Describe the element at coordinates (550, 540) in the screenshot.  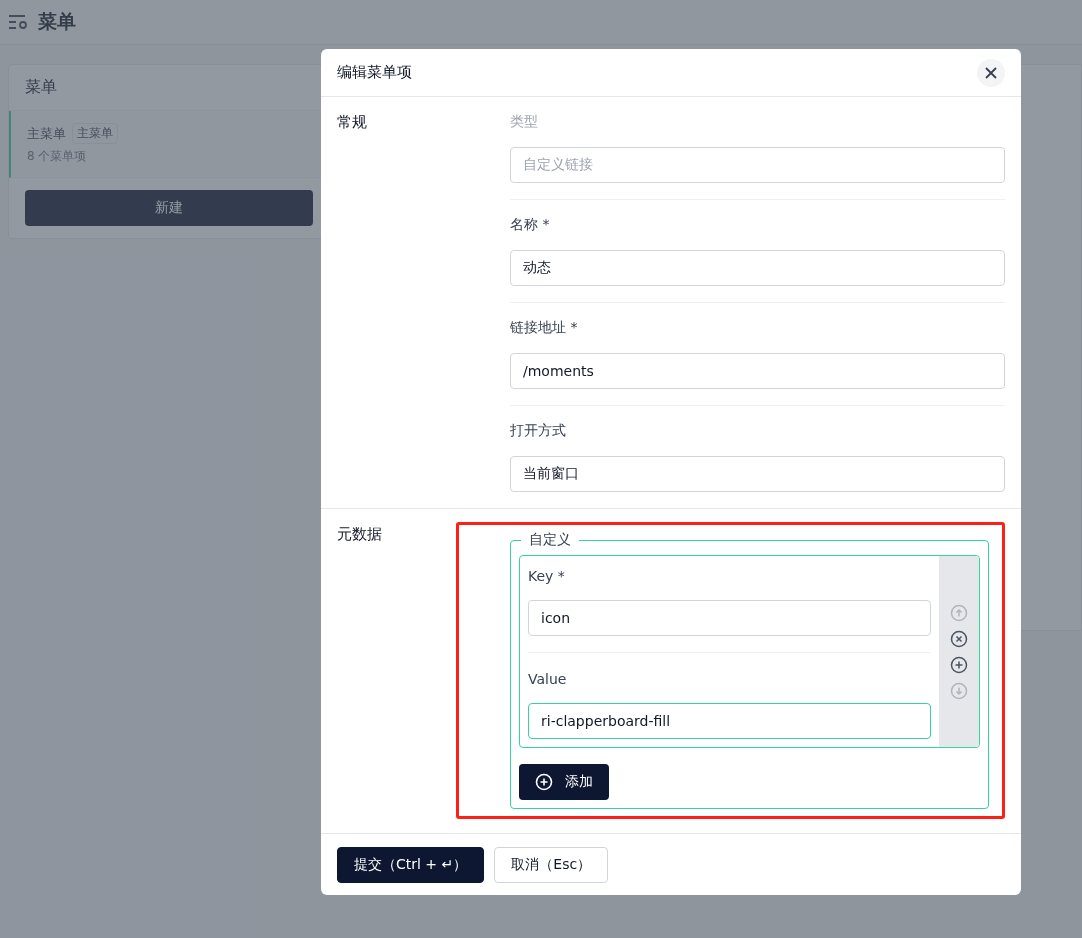
I see `fieldset-legend: 自定义` at that location.